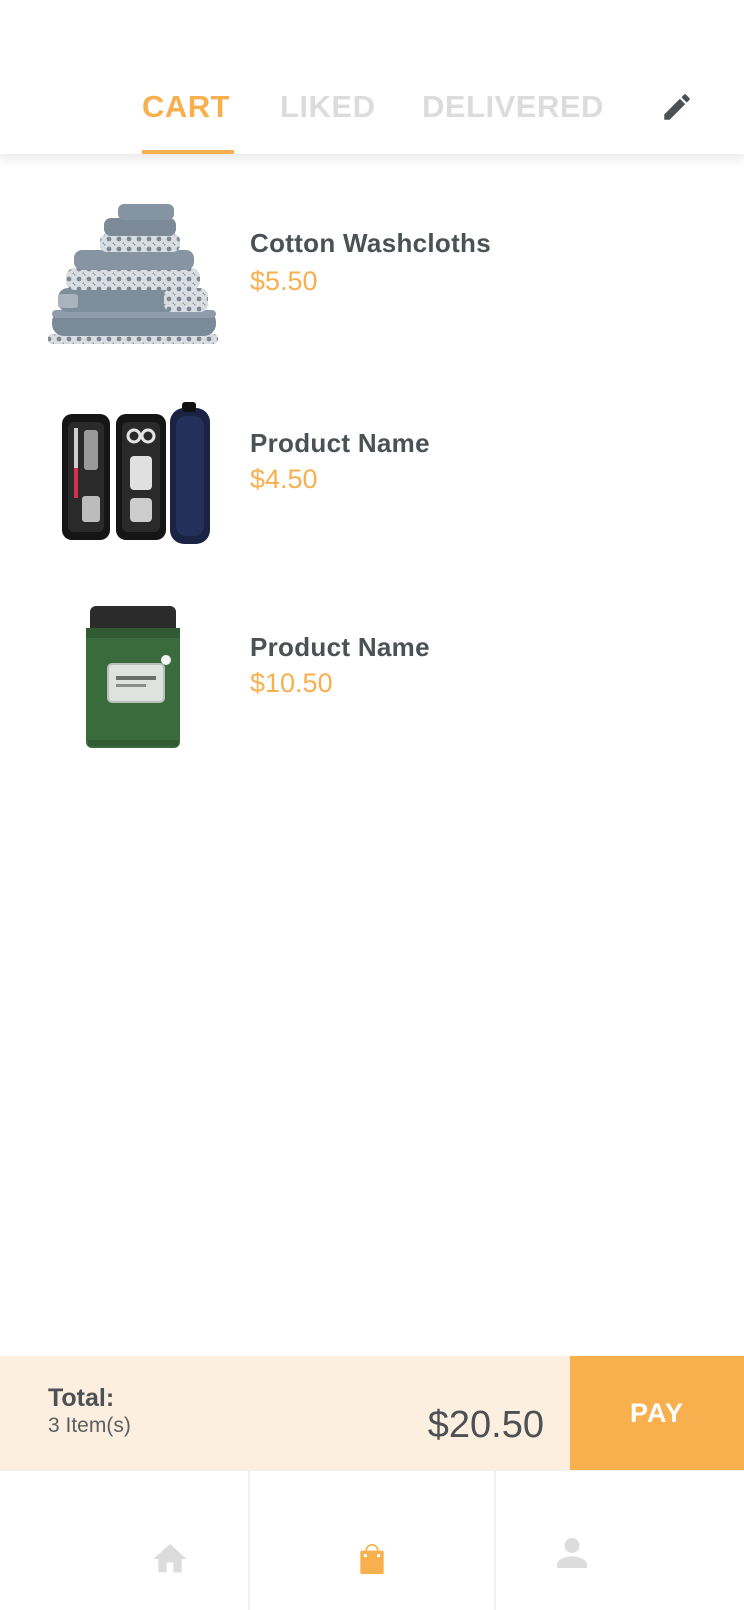 The height and width of the screenshot is (1610, 744). Describe the element at coordinates (134, 682) in the screenshot. I see `product-image-pocket-blanket-pouch` at that location.